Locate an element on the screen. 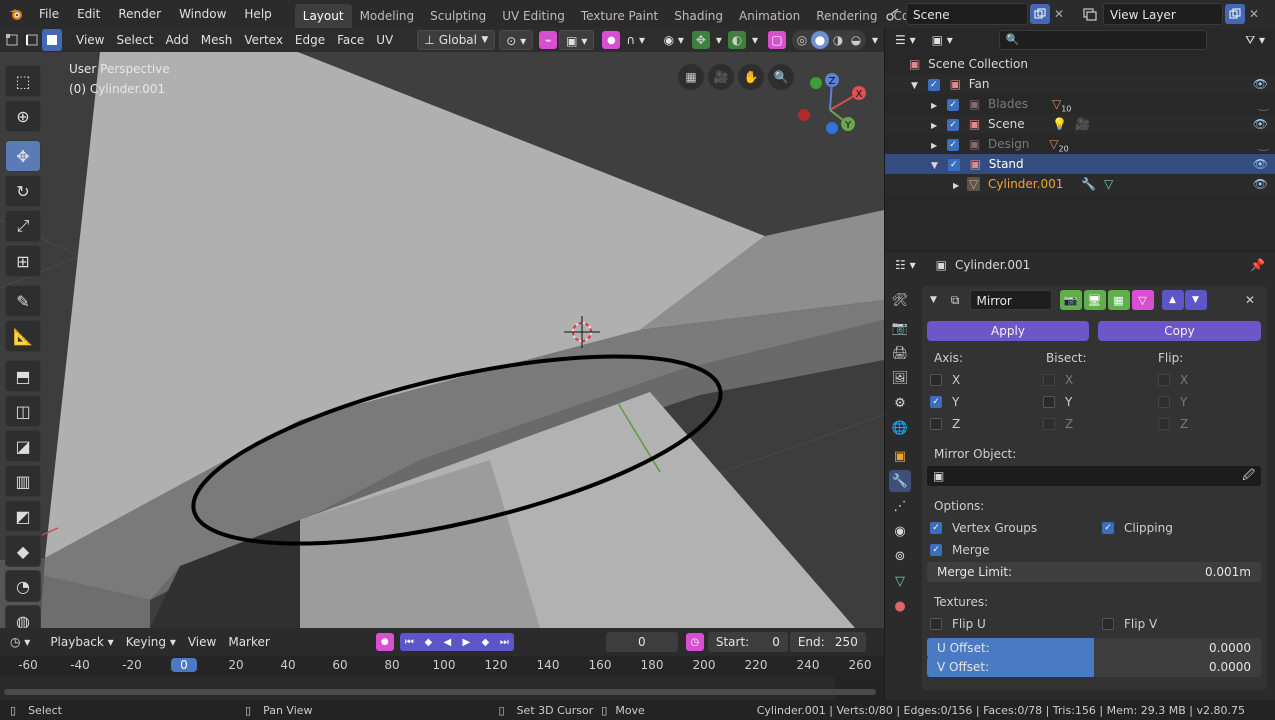 Image resolution: width=1275 pixels, height=720 pixels. prev-keyframe-icon: ◆ is located at coordinates (428, 642).